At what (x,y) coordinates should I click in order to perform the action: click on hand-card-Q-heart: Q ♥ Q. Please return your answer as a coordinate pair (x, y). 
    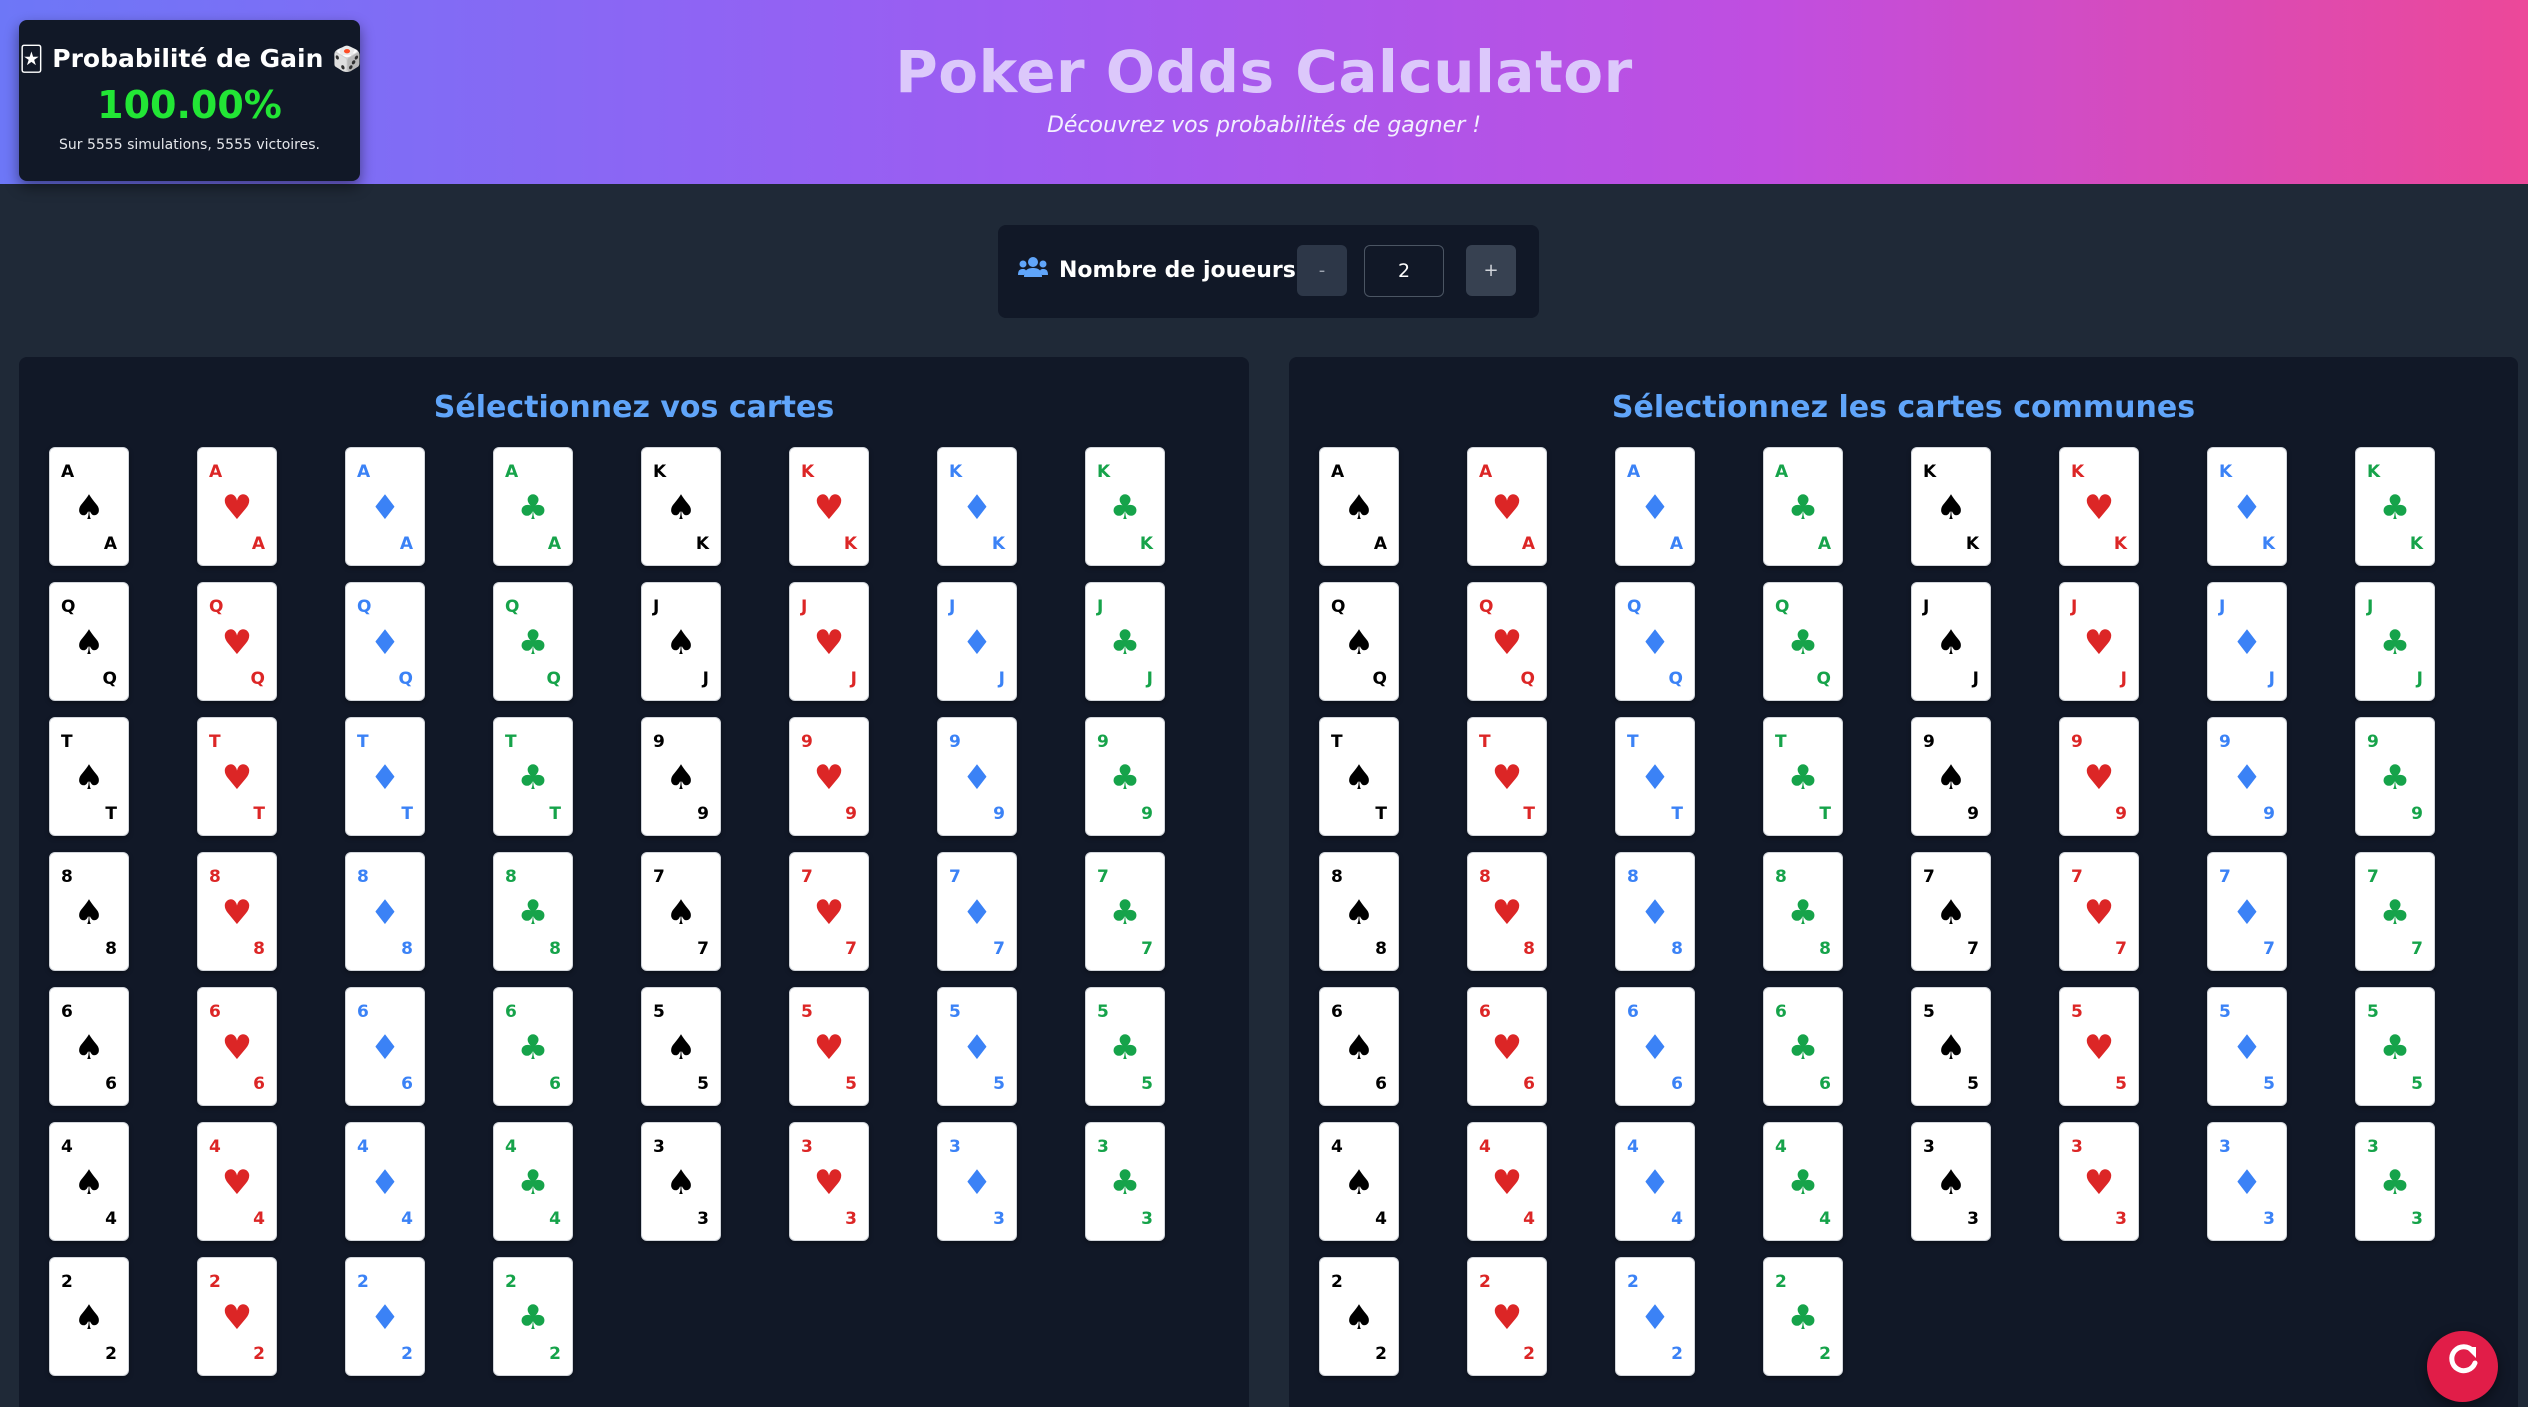
    Looking at the image, I should click on (237, 641).